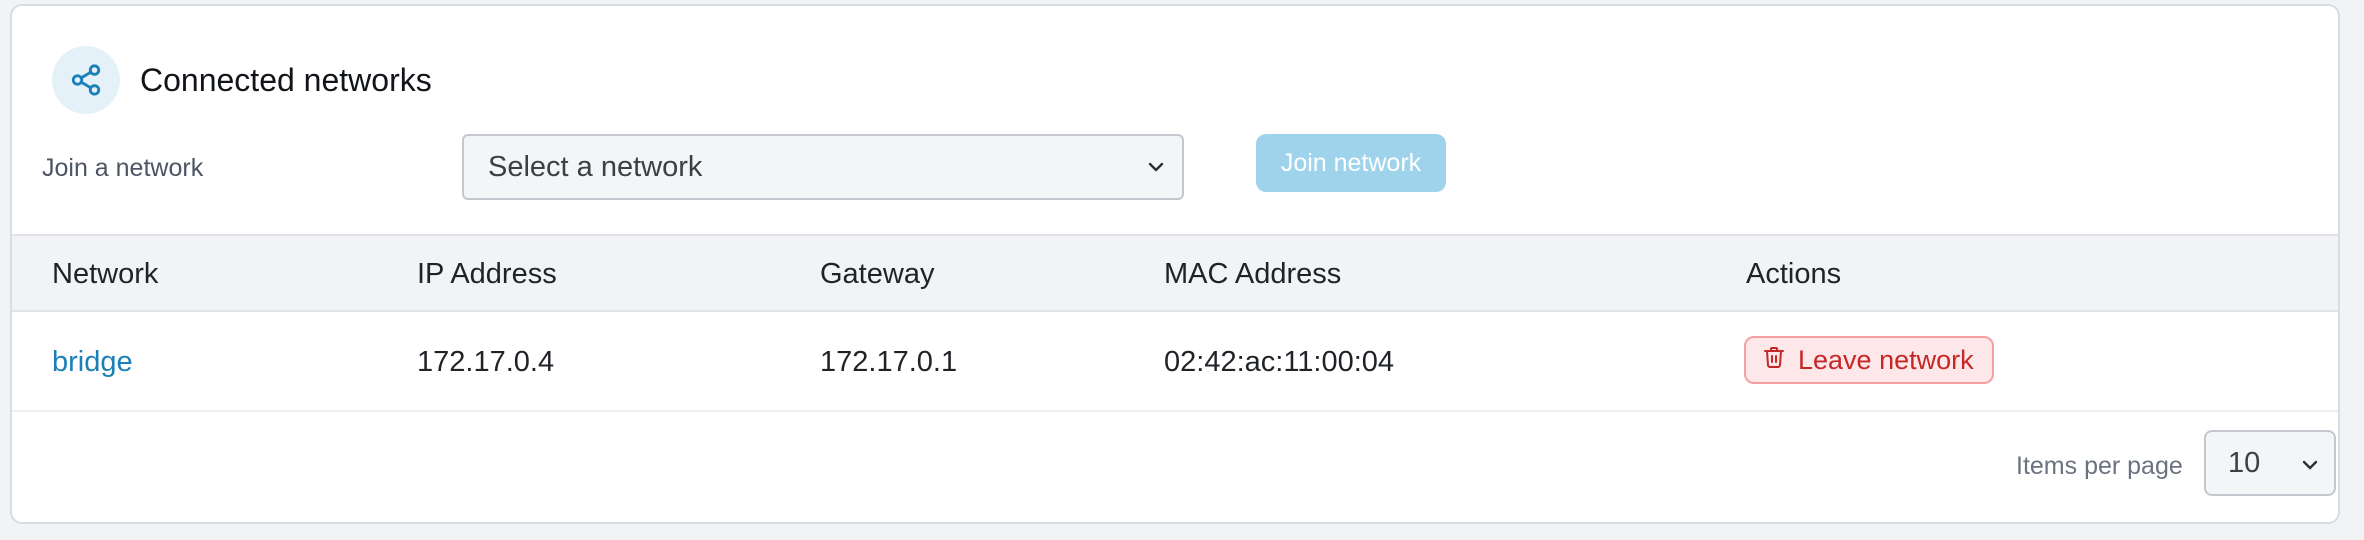  Describe the element at coordinates (595, 166) in the screenshot. I see `network-select-value: Select a network` at that location.